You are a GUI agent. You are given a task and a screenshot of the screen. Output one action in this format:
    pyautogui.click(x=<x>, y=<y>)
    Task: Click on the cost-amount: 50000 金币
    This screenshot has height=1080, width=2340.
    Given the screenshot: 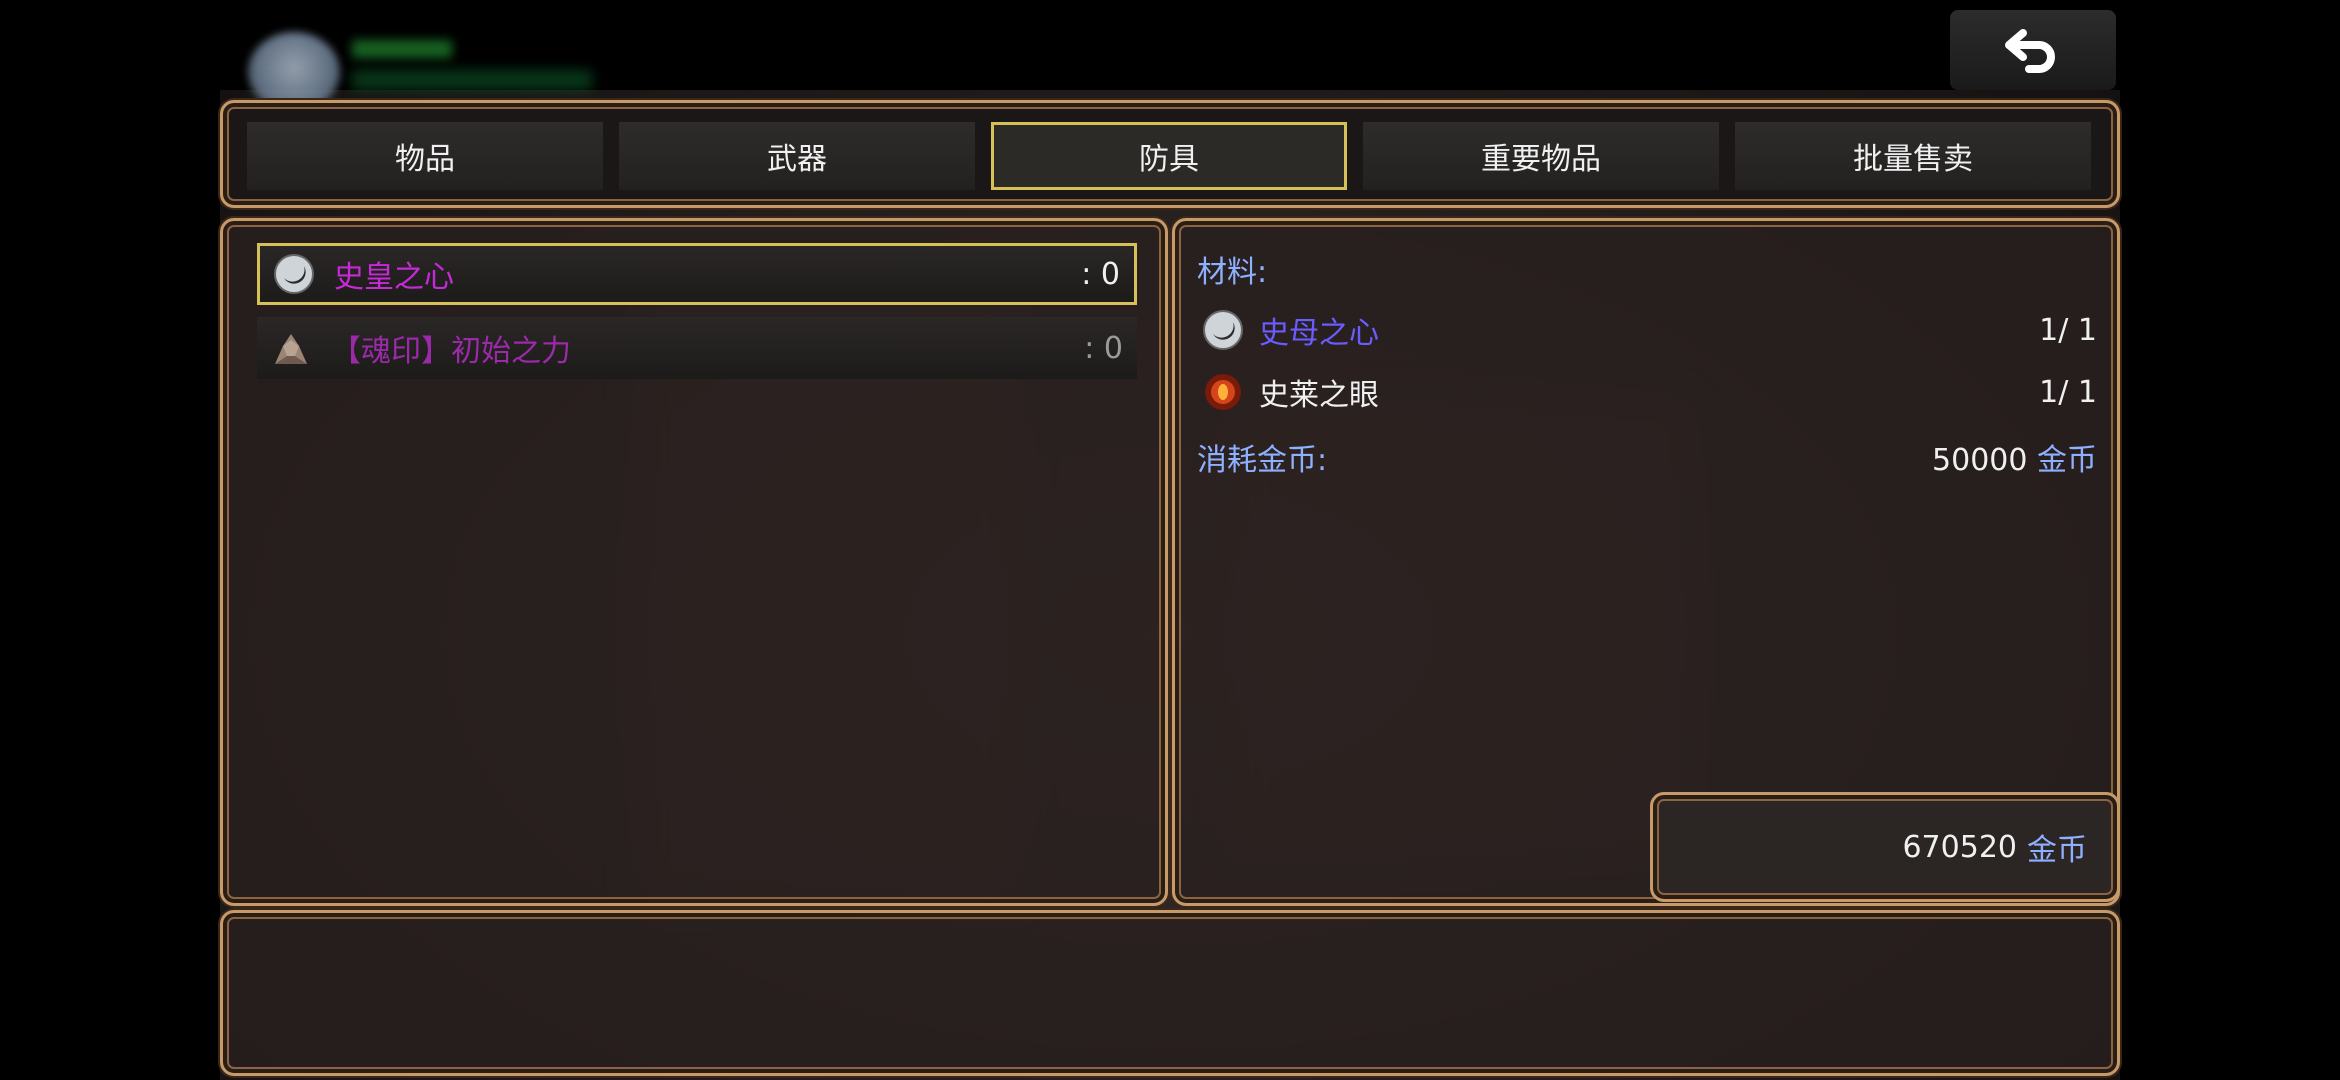 What is the action you would take?
    pyautogui.click(x=2014, y=457)
    